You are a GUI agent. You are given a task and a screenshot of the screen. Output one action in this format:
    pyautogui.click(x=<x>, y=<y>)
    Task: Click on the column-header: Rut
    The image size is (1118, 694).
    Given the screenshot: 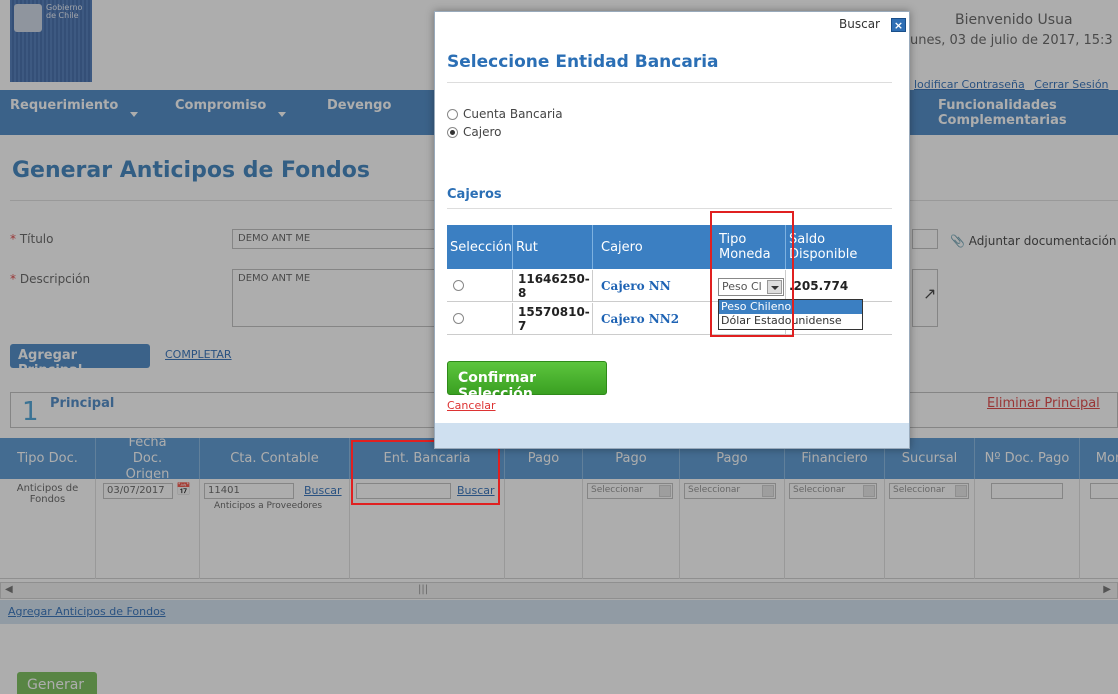 What is the action you would take?
    pyautogui.click(x=553, y=247)
    